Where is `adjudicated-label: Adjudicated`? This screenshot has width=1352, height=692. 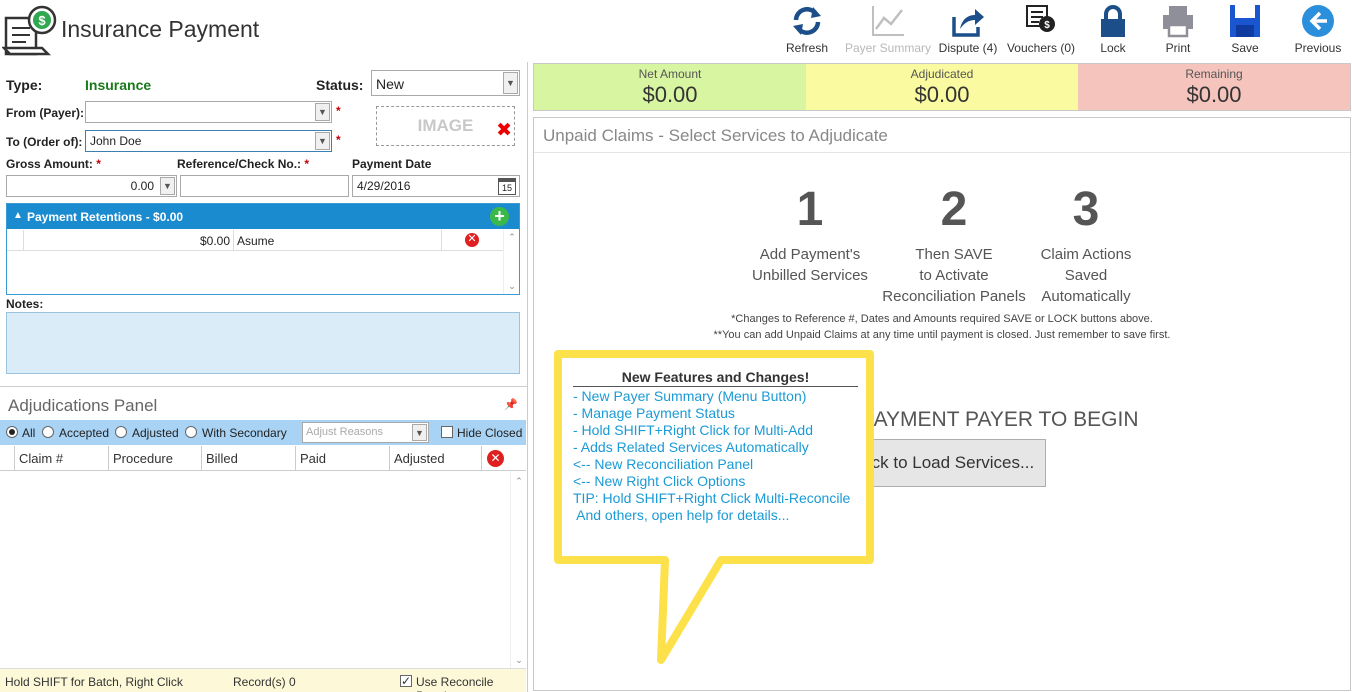 adjudicated-label: Adjudicated is located at coordinates (942, 74).